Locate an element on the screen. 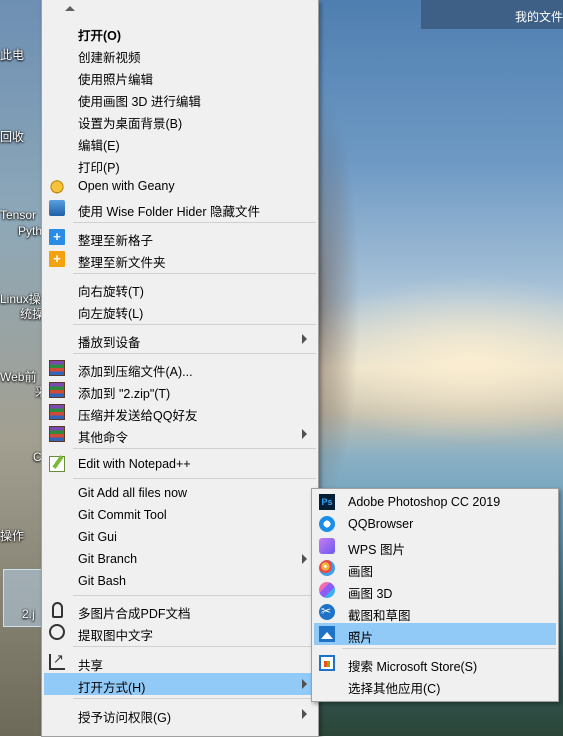 Image resolution: width=563 pixels, height=737 pixels. menu-item-label: 向右旋转(T) is located at coordinates (111, 292).